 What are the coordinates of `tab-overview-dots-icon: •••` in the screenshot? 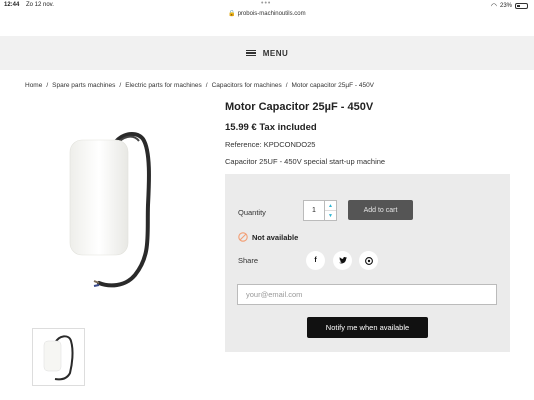 It's located at (266, 3).